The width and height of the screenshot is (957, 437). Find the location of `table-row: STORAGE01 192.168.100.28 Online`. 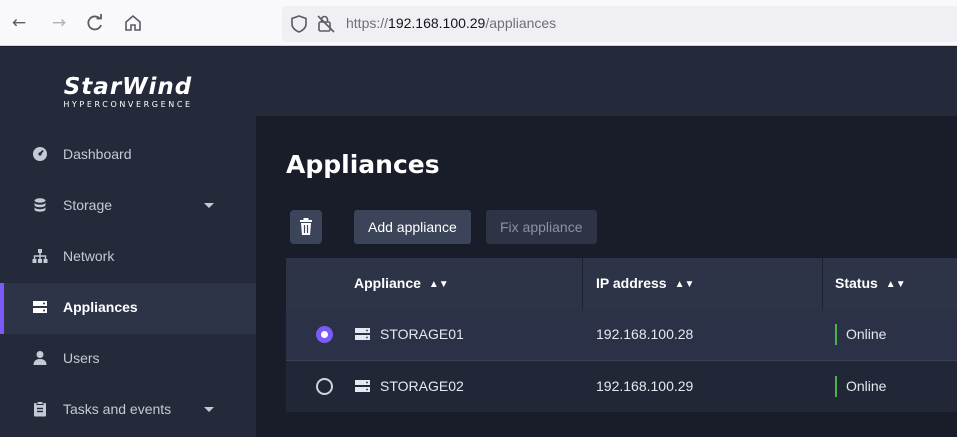

table-row: STORAGE01 192.168.100.28 Online is located at coordinates (621, 334).